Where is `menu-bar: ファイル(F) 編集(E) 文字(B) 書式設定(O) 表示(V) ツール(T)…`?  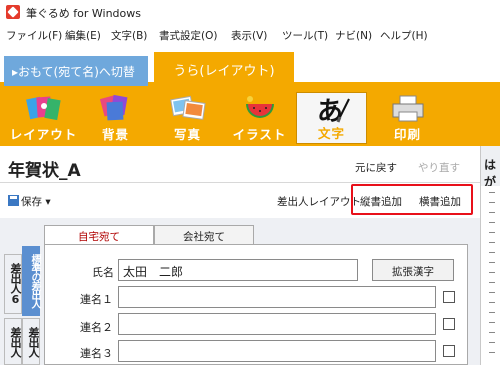 menu-bar: ファイル(F) 編集(E) 文字(B) 書式設定(O) 表示(V) ツール(T)… is located at coordinates (250, 34).